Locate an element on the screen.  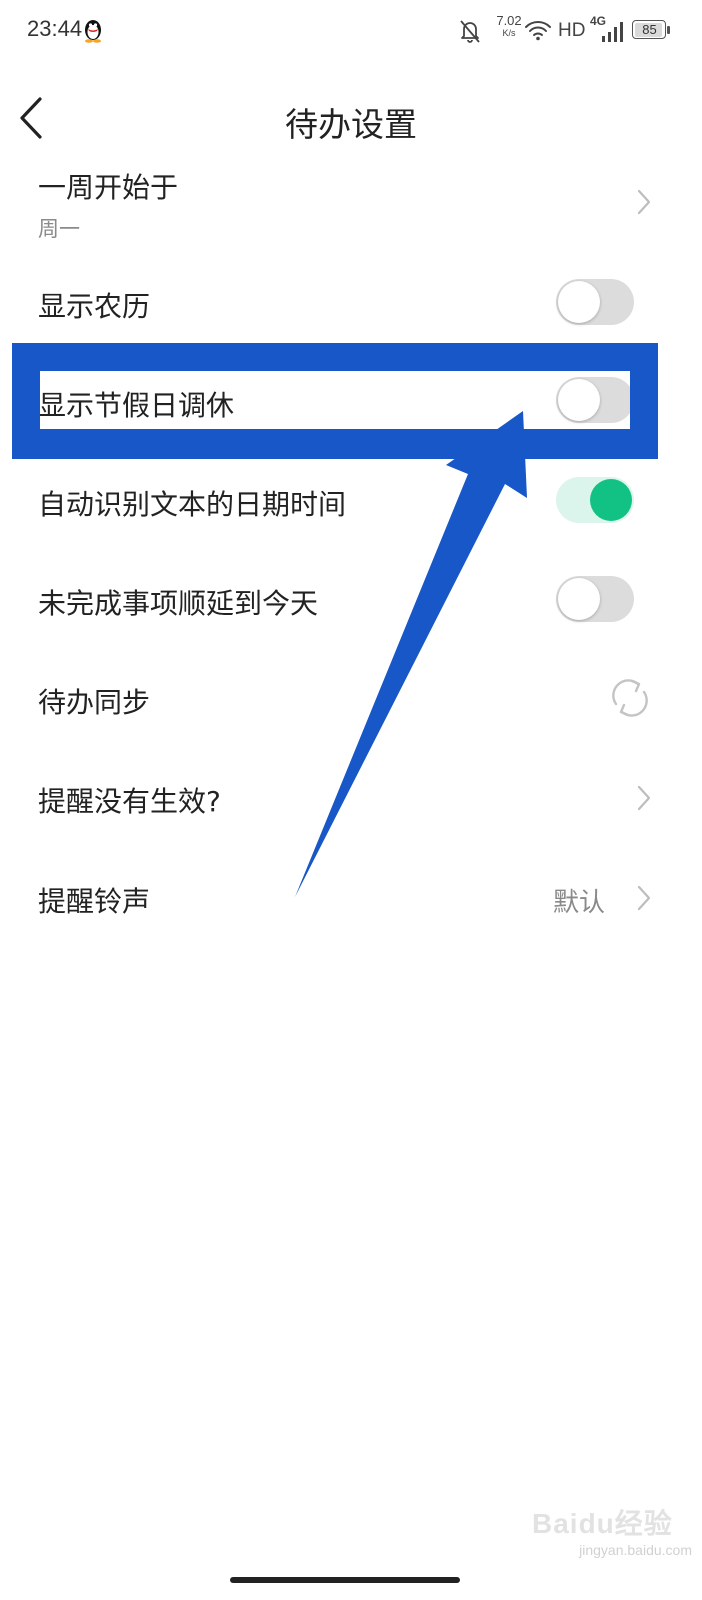
battery-cap is located at coordinates (668, 30).